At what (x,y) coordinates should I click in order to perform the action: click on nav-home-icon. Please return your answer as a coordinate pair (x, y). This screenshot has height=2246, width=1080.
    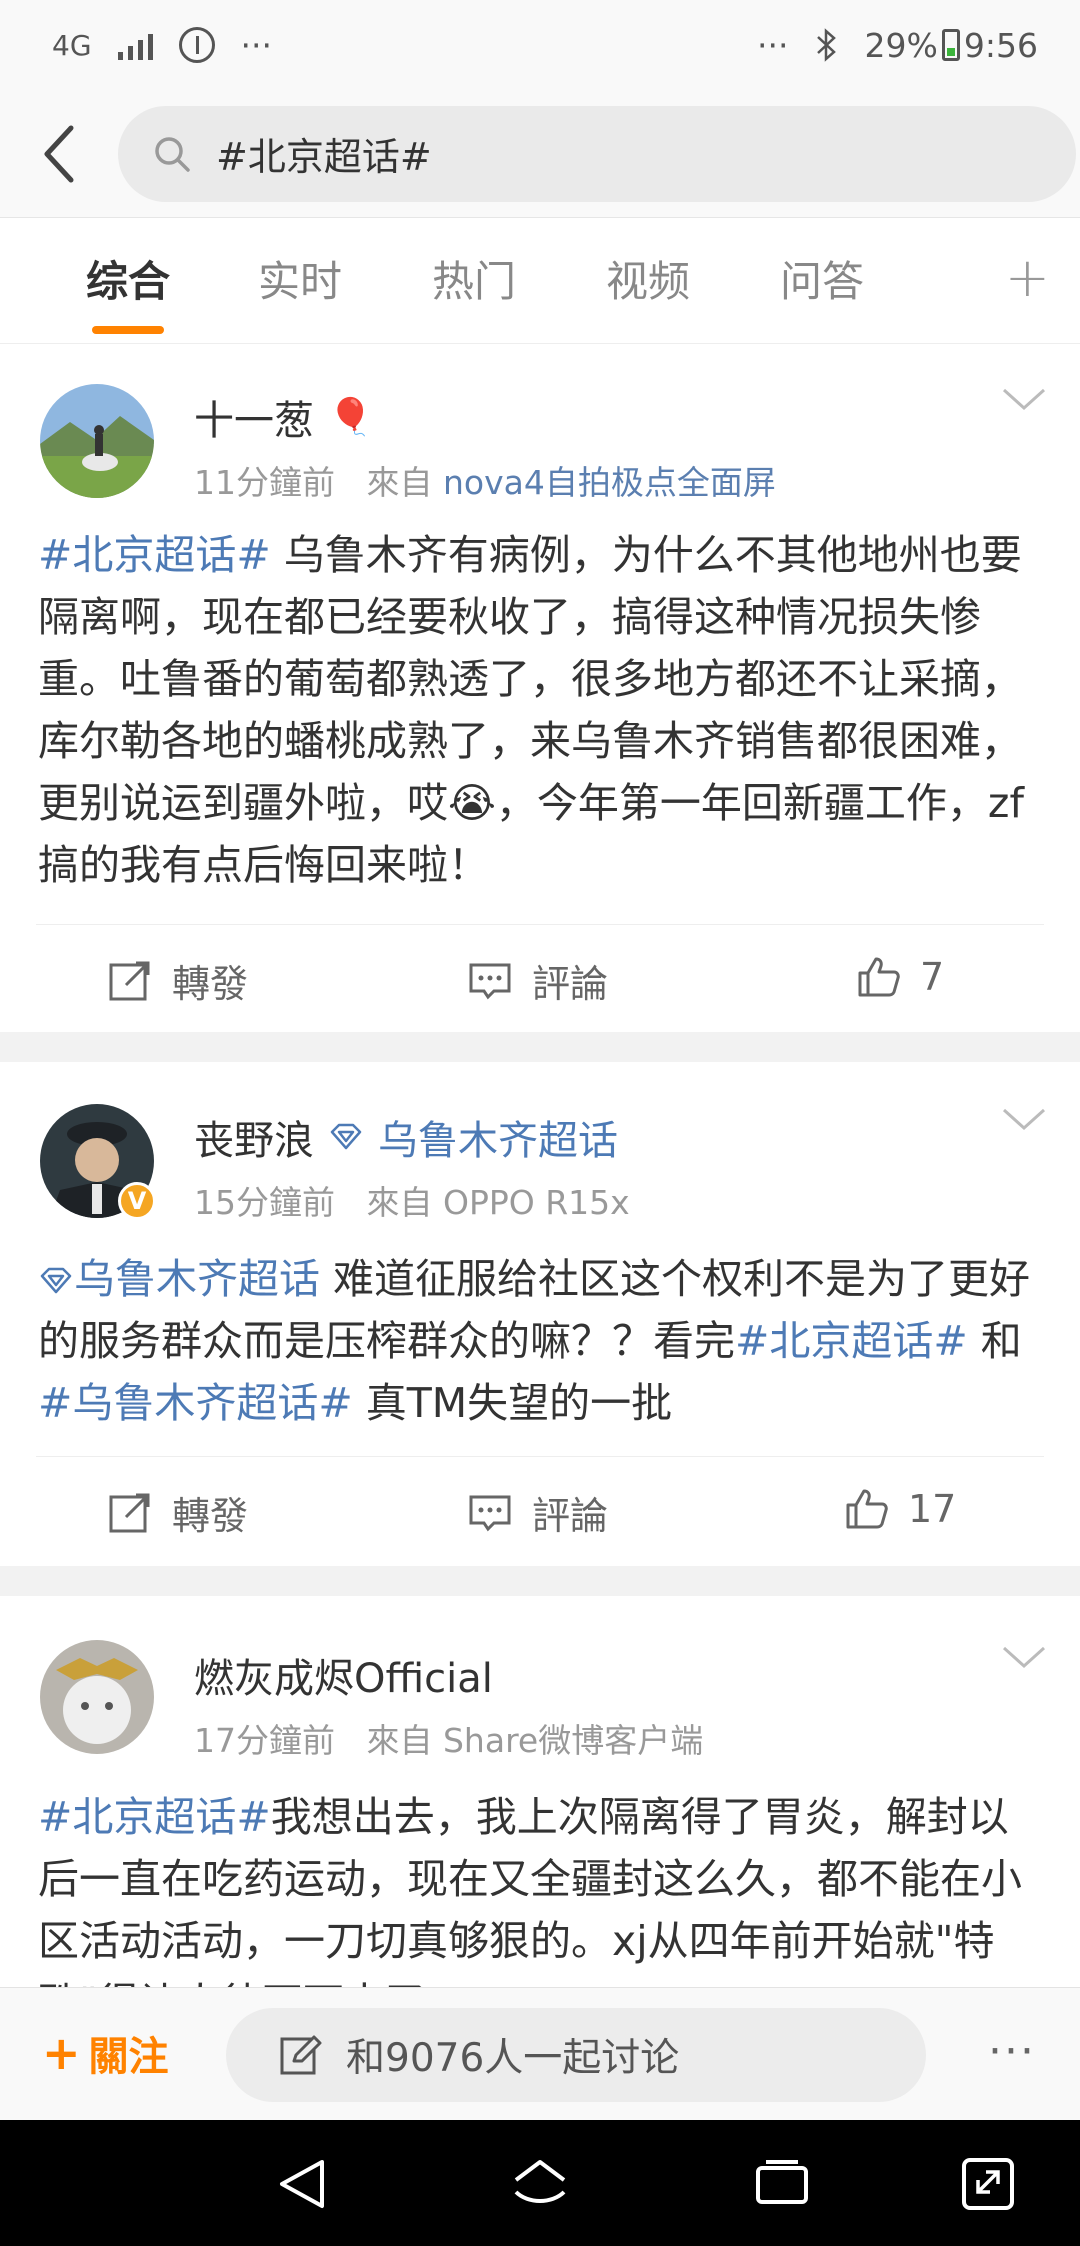
    Looking at the image, I should click on (540, 2184).